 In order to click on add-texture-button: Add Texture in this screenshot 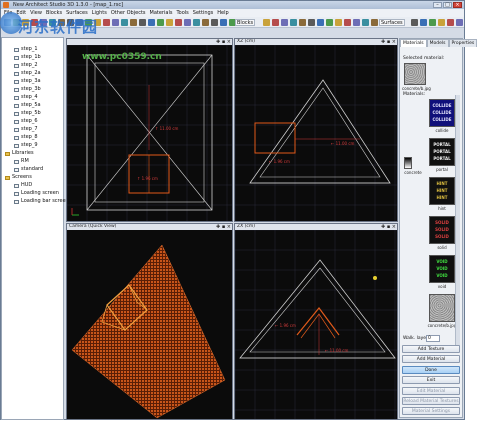, I will do `click(431, 349)`.